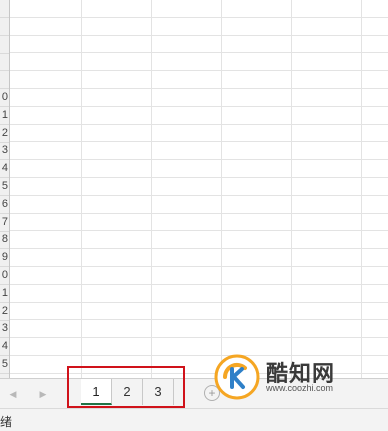 The height and width of the screenshot is (431, 388). I want to click on sheet-tab-bar: ◀ ▶ 1 2 3 +, so click(194, 393).